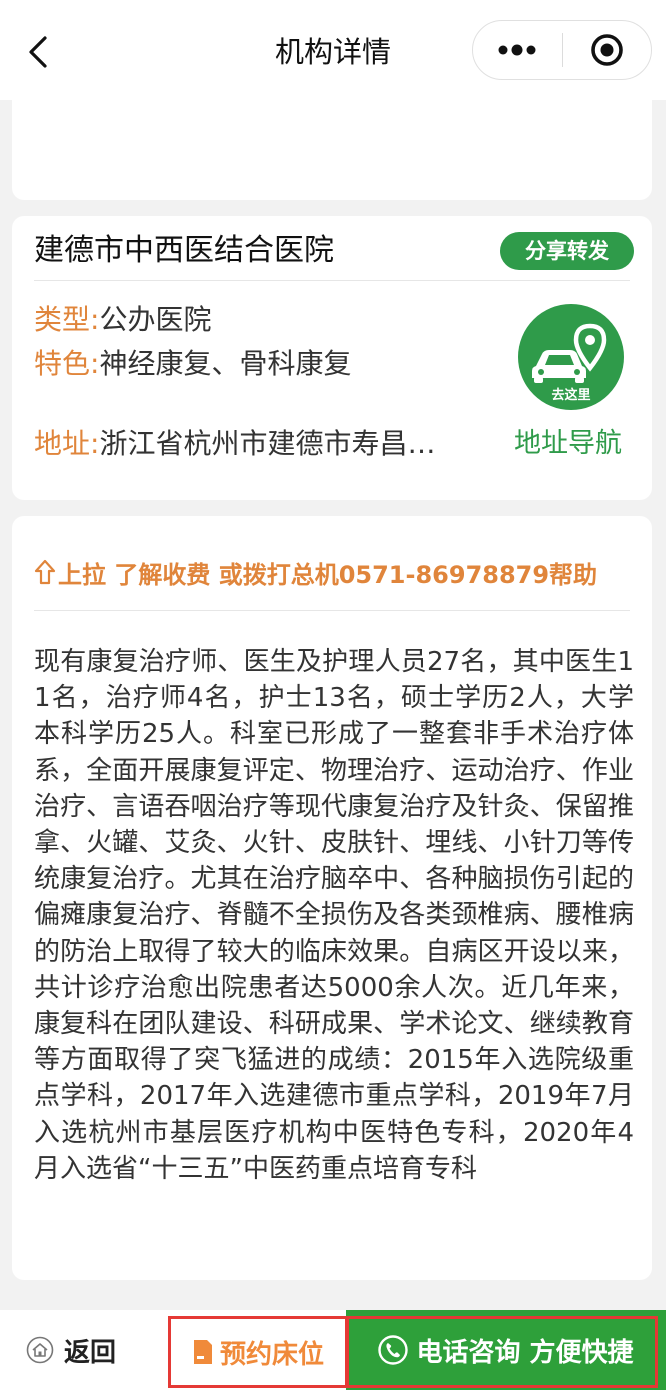 The height and width of the screenshot is (1390, 666). Describe the element at coordinates (202, 1352) in the screenshot. I see `document-icon` at that location.